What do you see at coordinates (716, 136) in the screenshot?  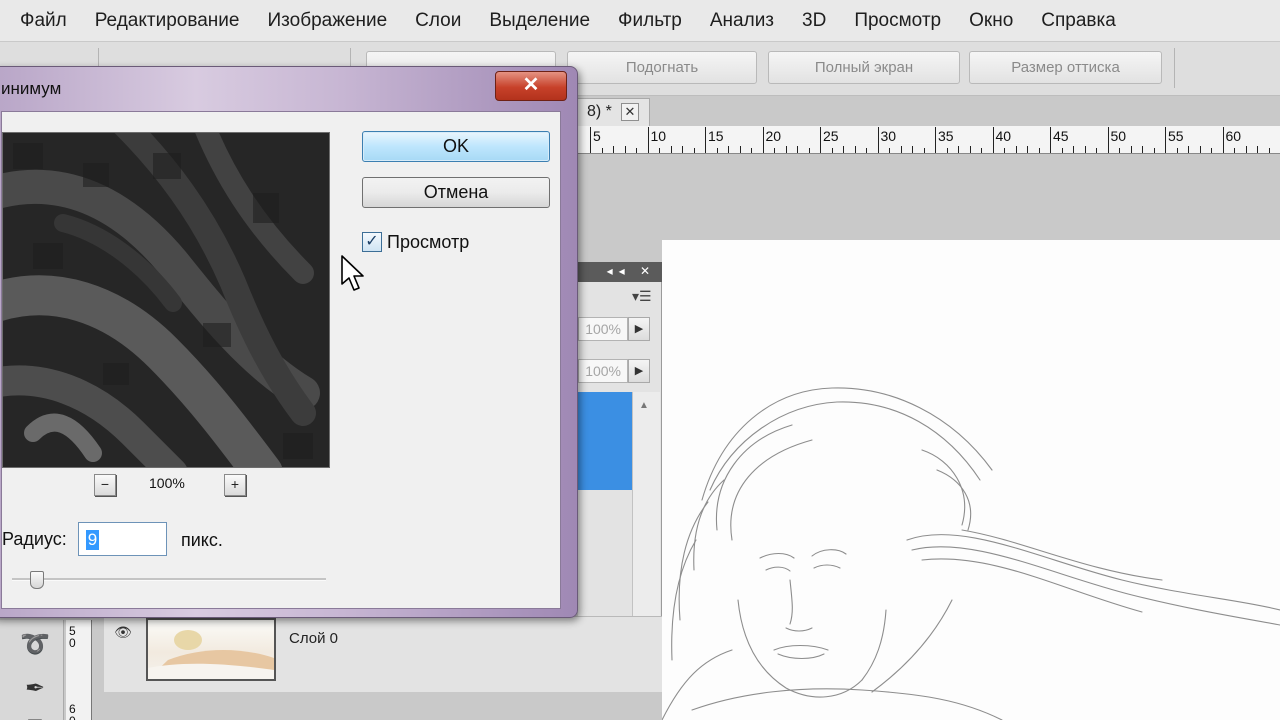 I see `ruler-tick-label: 15` at bounding box center [716, 136].